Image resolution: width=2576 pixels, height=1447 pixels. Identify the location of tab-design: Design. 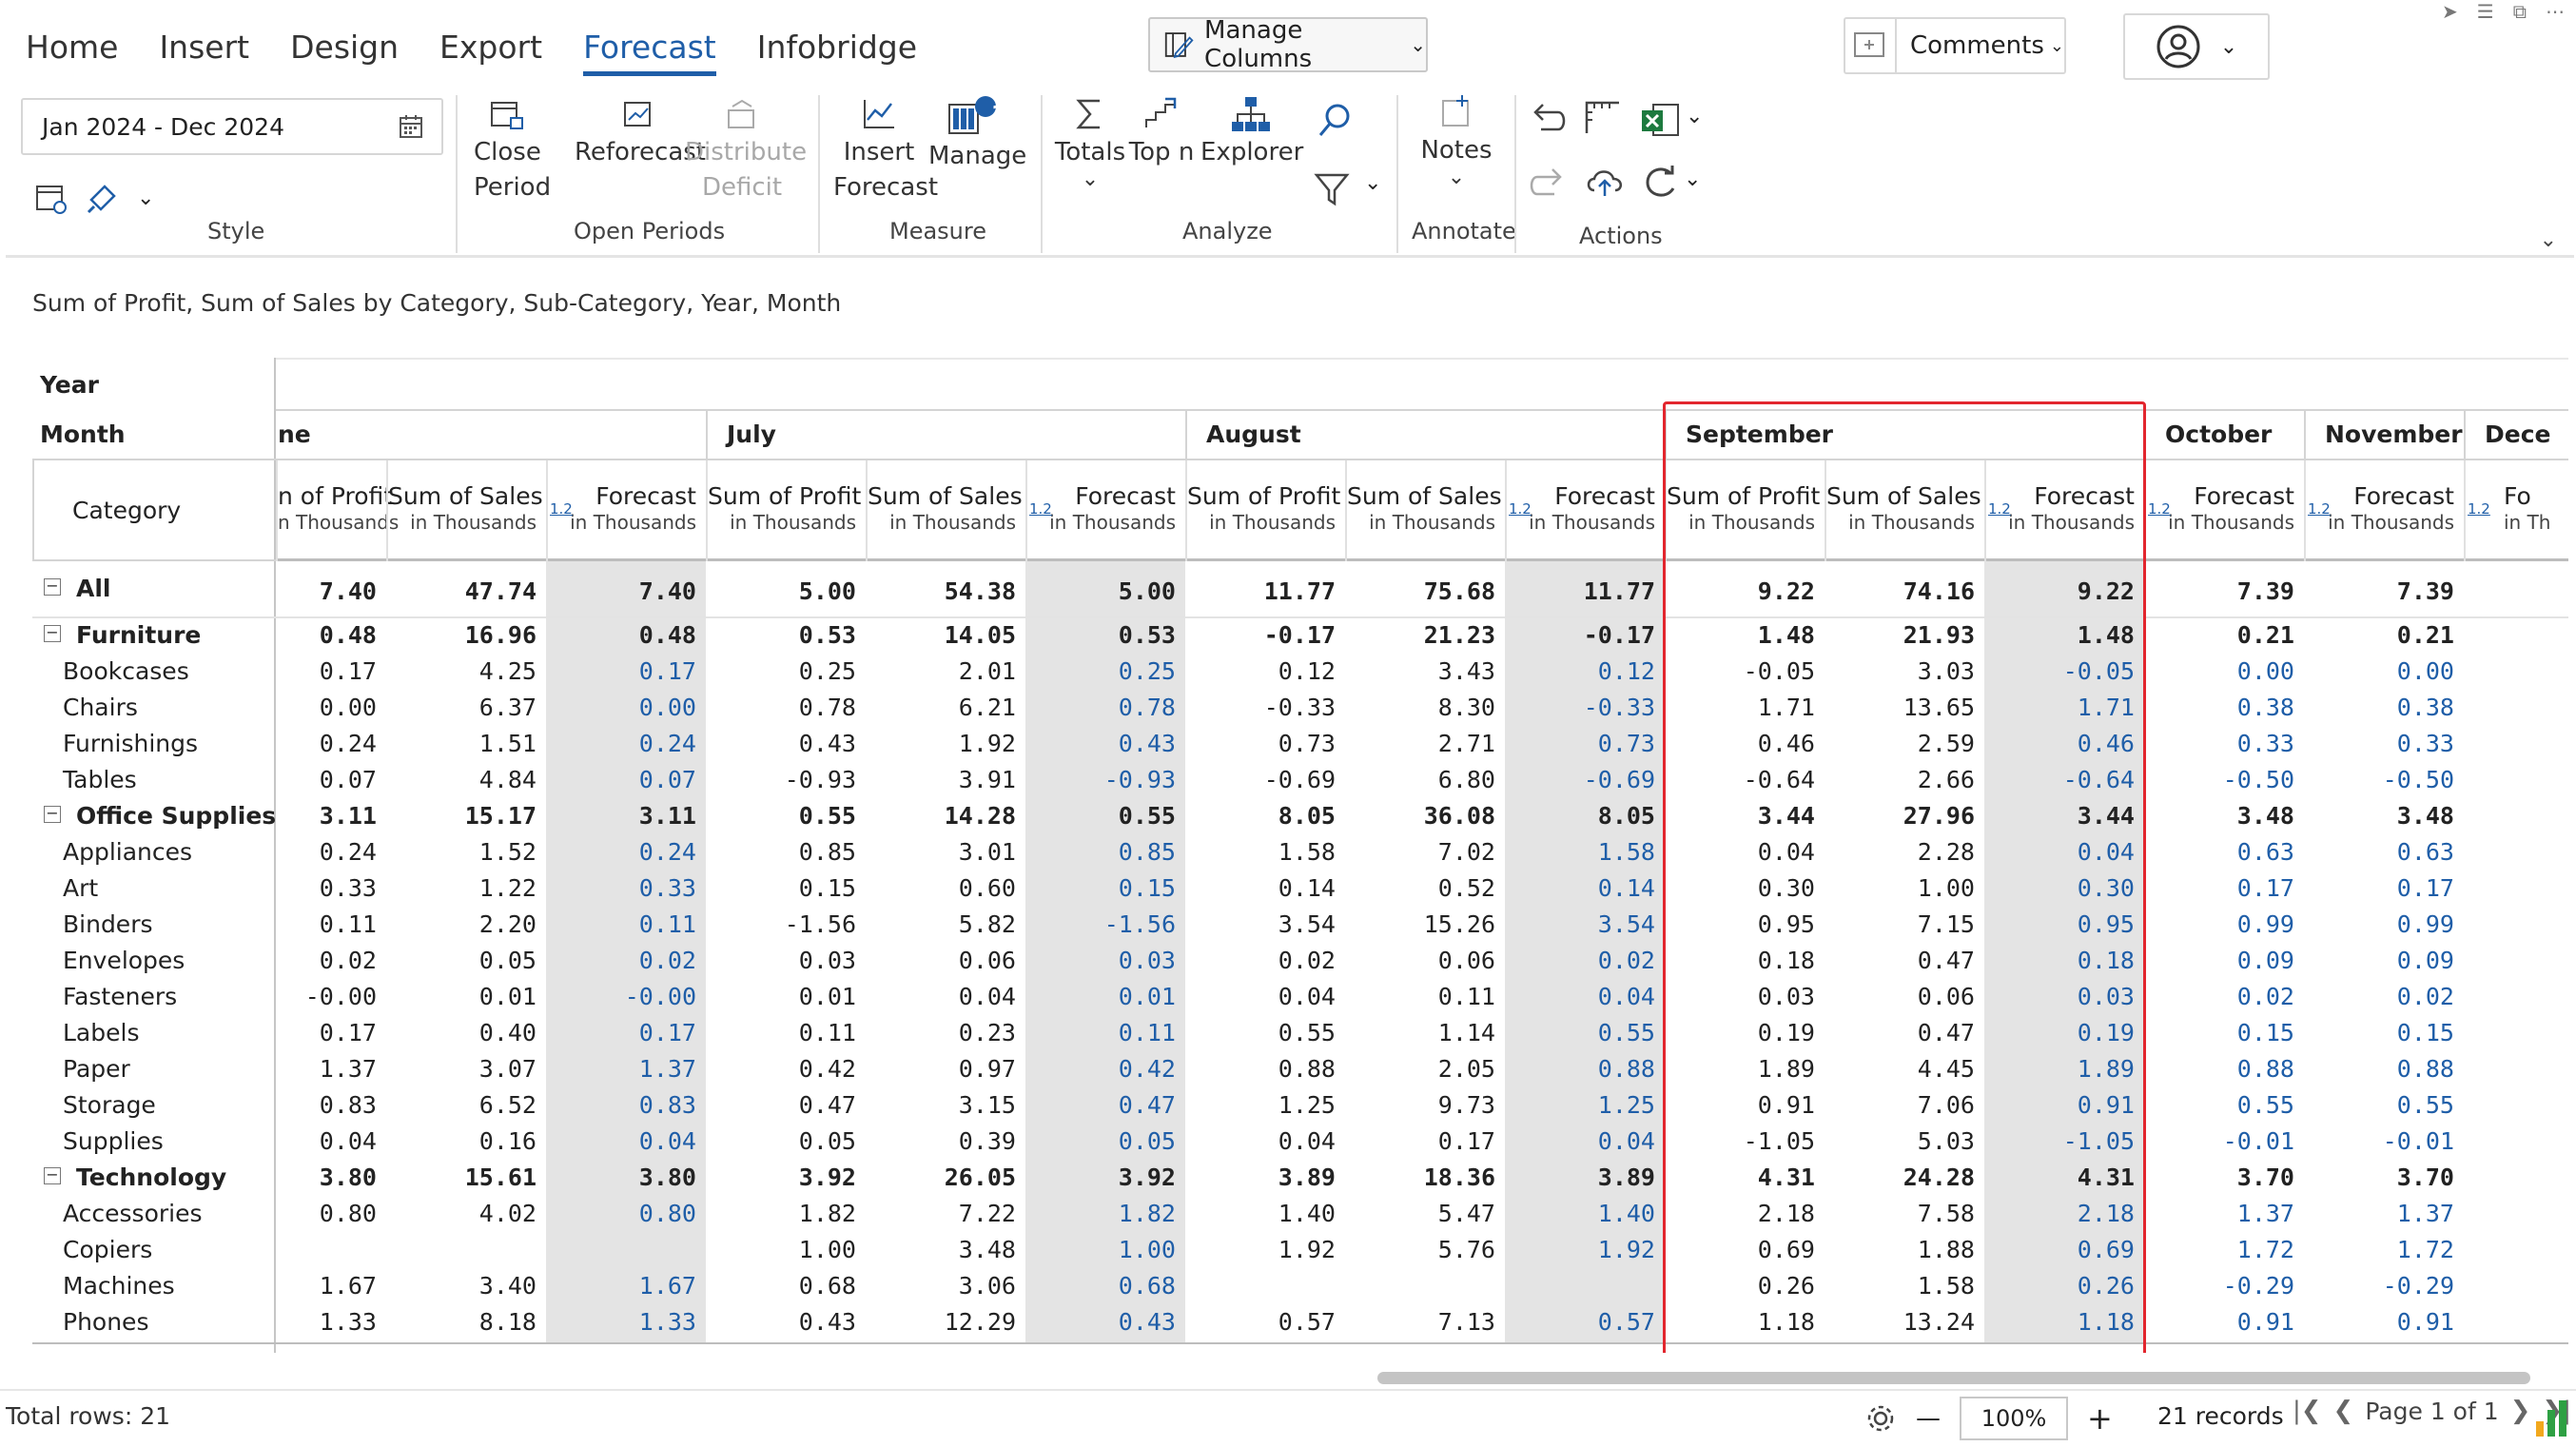
(345, 48).